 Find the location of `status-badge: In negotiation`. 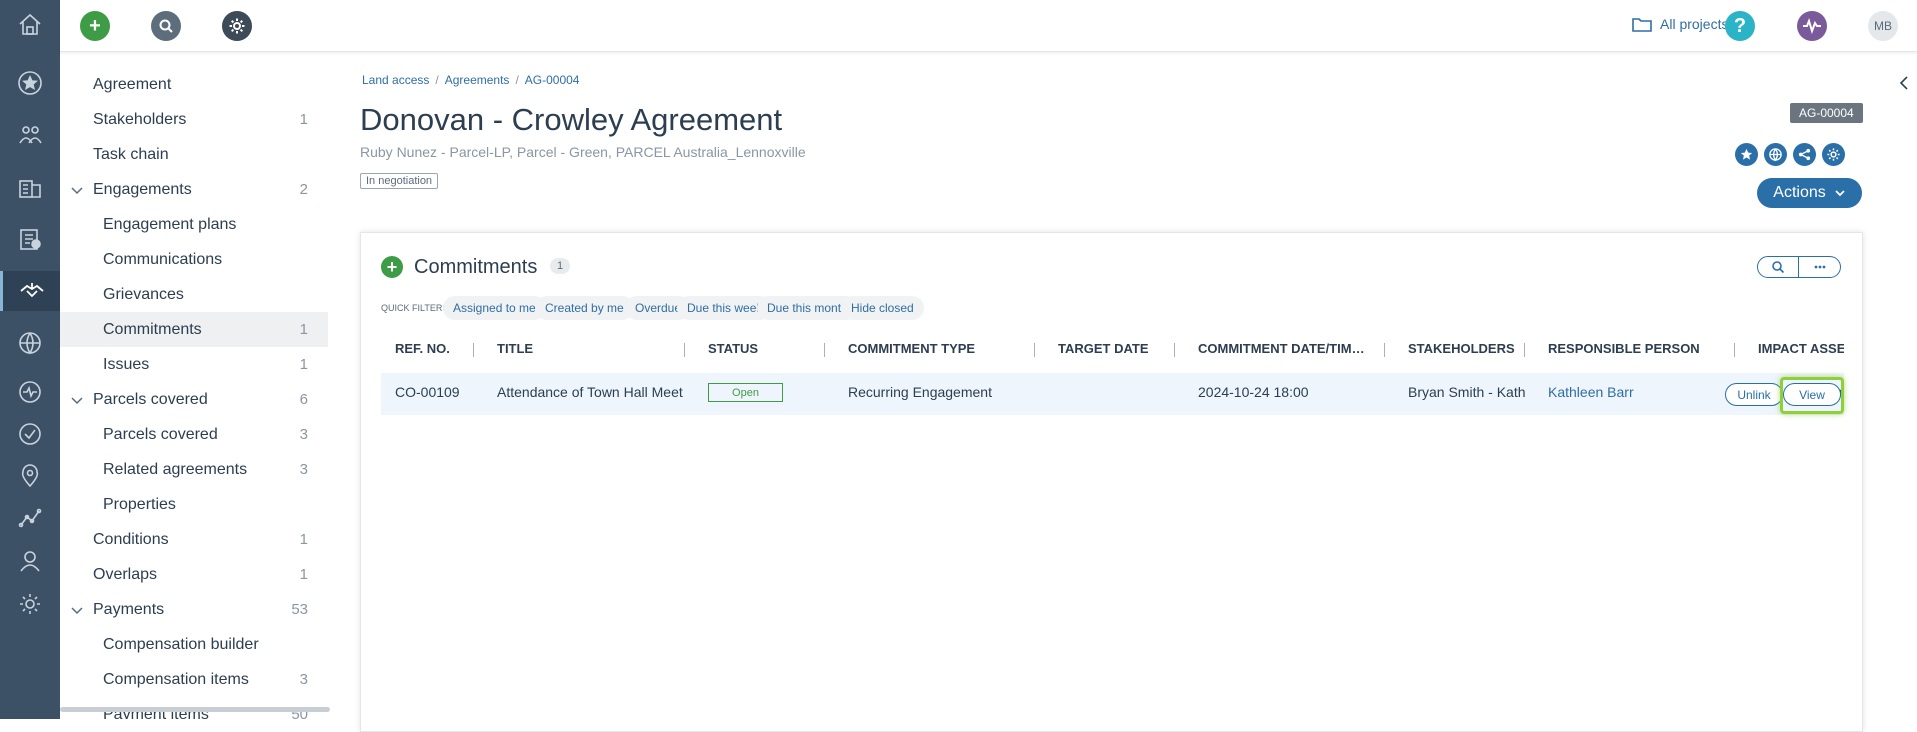

status-badge: In negotiation is located at coordinates (399, 181).